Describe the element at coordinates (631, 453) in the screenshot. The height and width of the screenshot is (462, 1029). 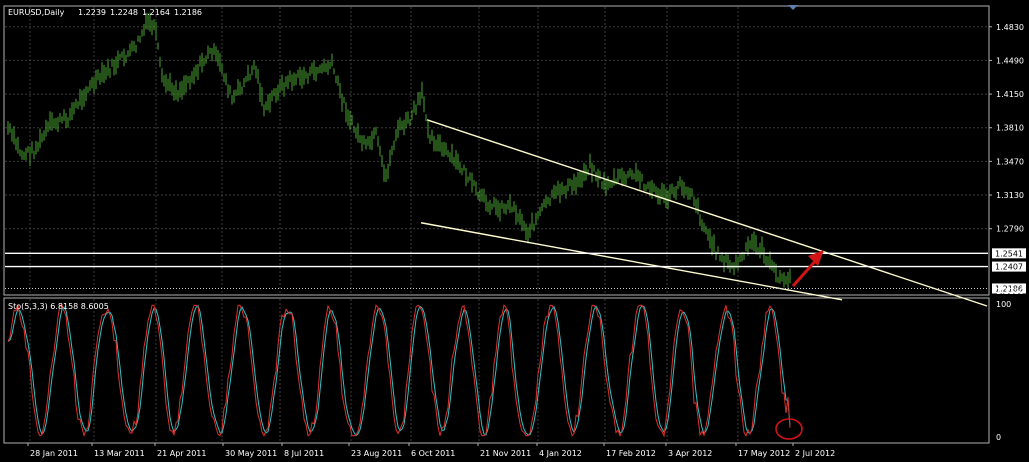
I see `time-axis-label: 17 Feb 2012` at that location.